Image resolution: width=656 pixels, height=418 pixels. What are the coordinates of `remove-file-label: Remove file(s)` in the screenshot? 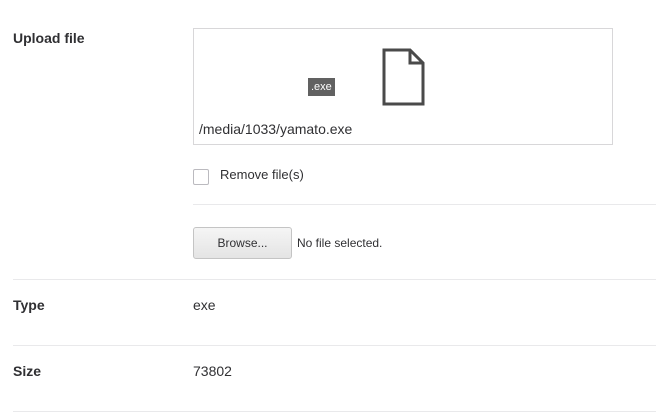 It's located at (262, 174).